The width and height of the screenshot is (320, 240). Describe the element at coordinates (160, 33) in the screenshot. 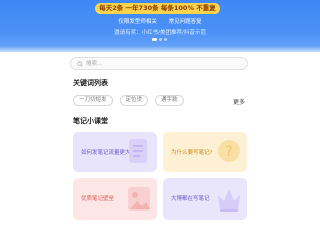

I see `banner-invite-text: 邀请有奖：小红书/美团推荐/抖音示范` at that location.